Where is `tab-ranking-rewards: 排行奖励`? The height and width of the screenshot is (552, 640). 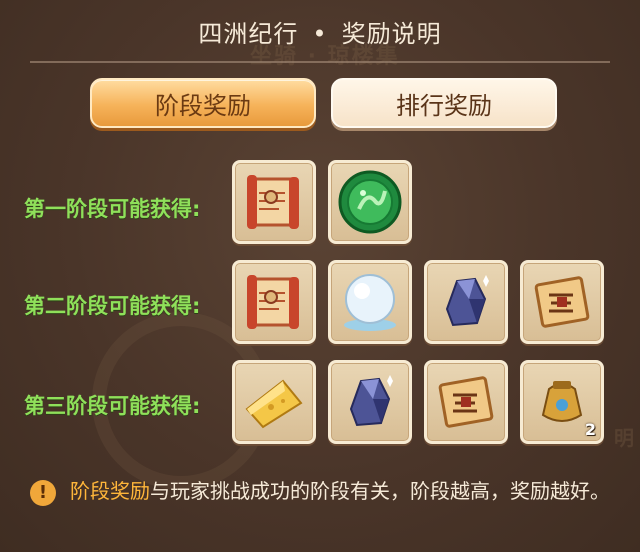 tab-ranking-rewards: 排行奖励 is located at coordinates (444, 103).